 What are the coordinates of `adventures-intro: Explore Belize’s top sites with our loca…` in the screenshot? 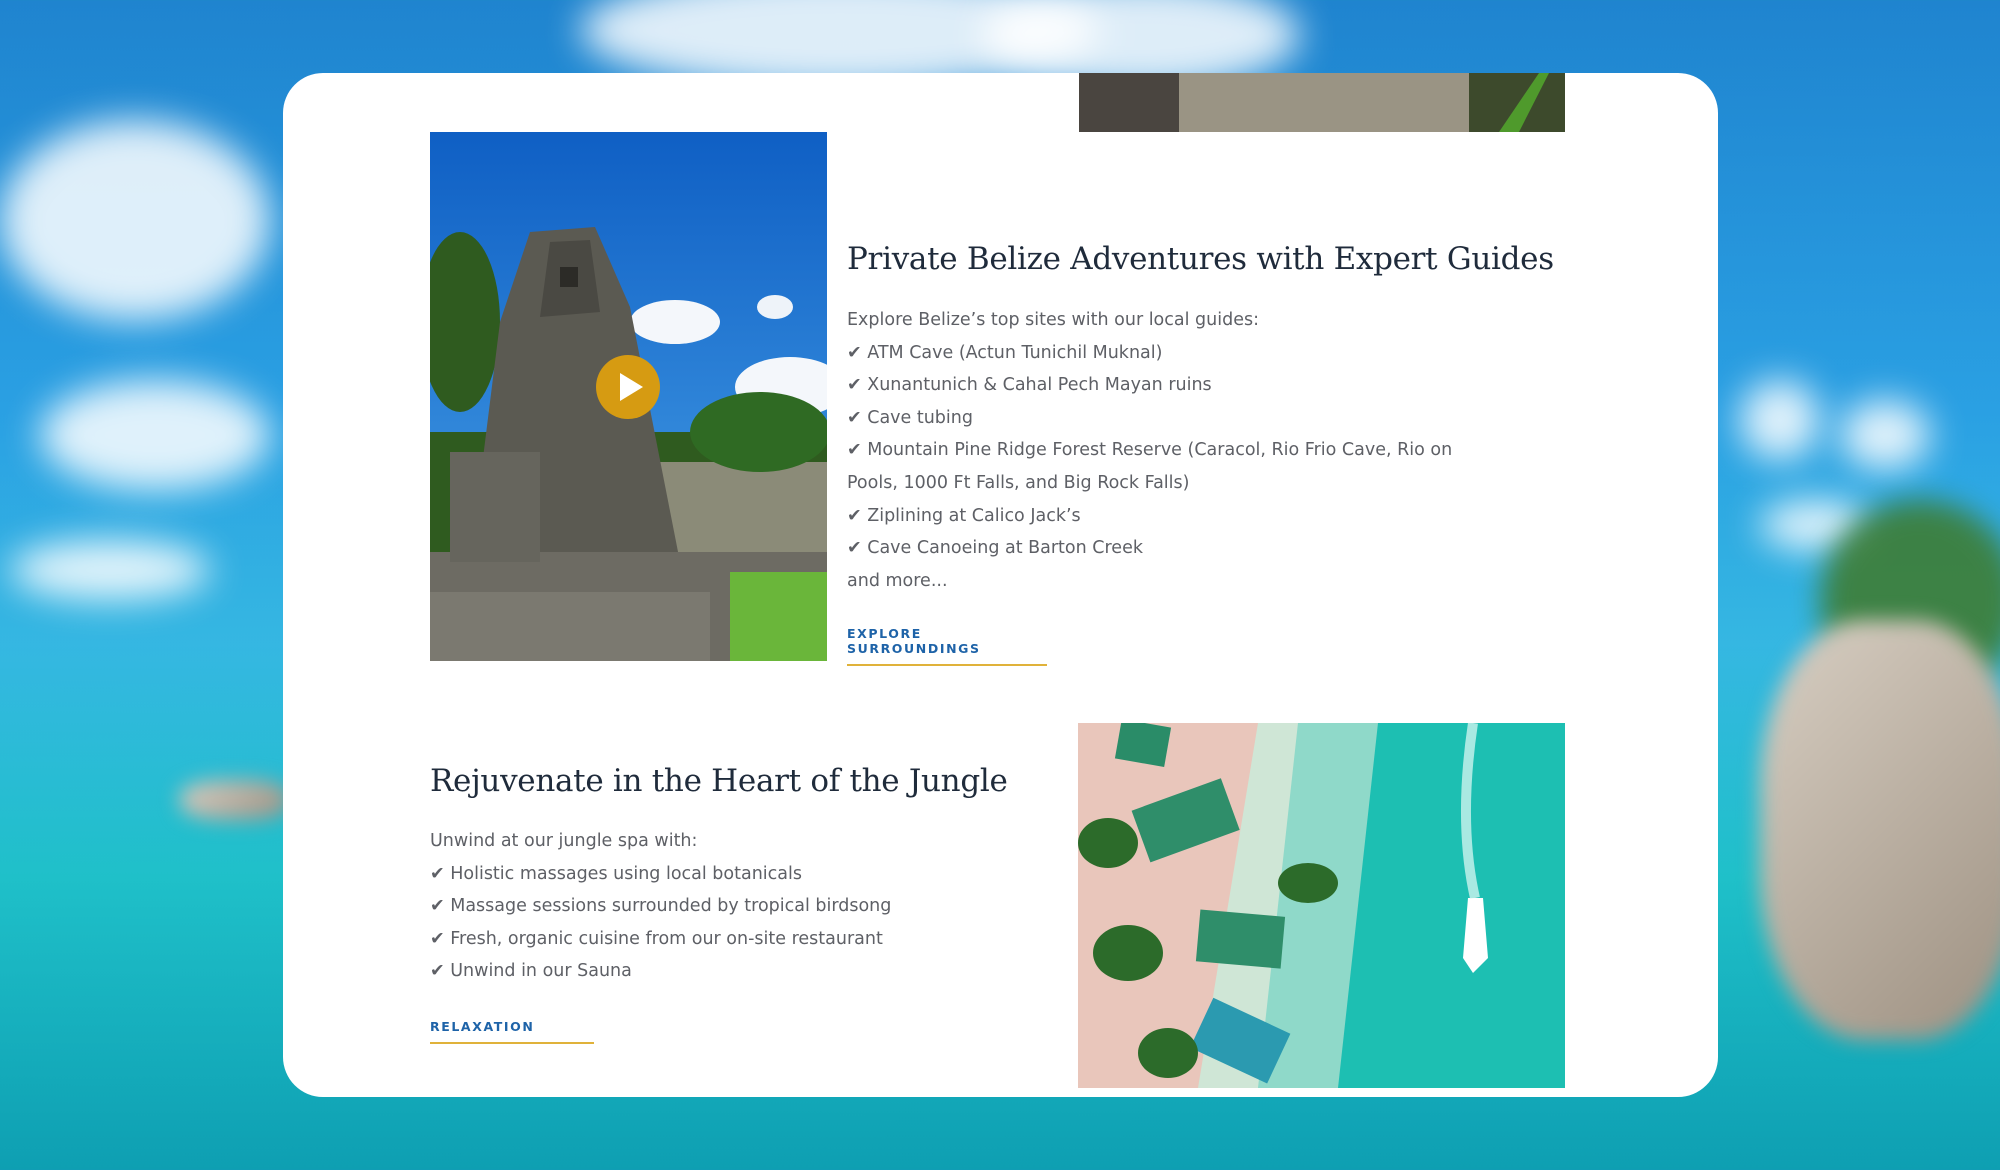 It's located at (1053, 320).